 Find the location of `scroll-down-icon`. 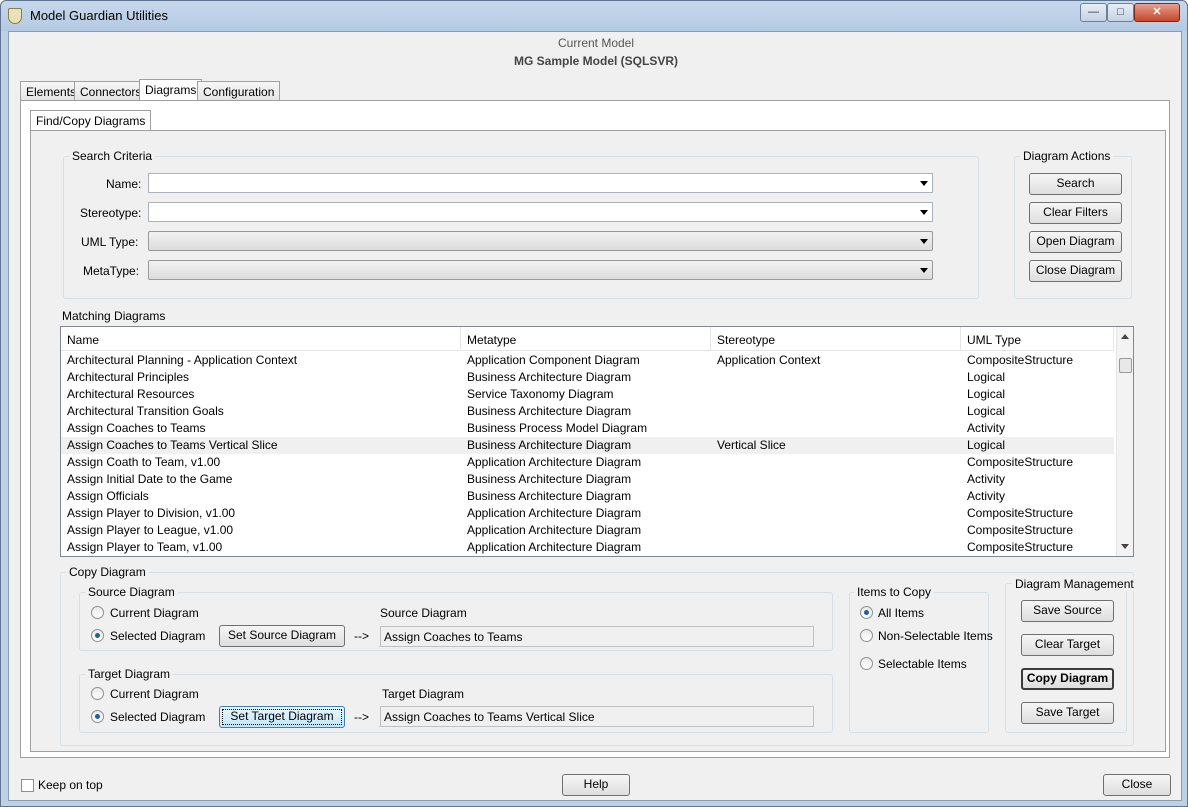

scroll-down-icon is located at coordinates (1125, 546).